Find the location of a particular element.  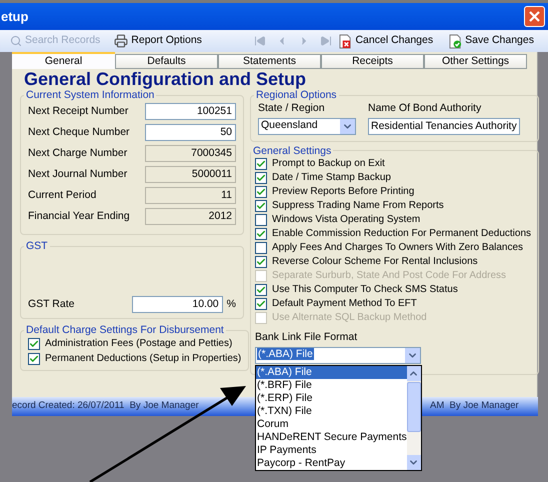

field-label: Bank Link File Format is located at coordinates (306, 337).